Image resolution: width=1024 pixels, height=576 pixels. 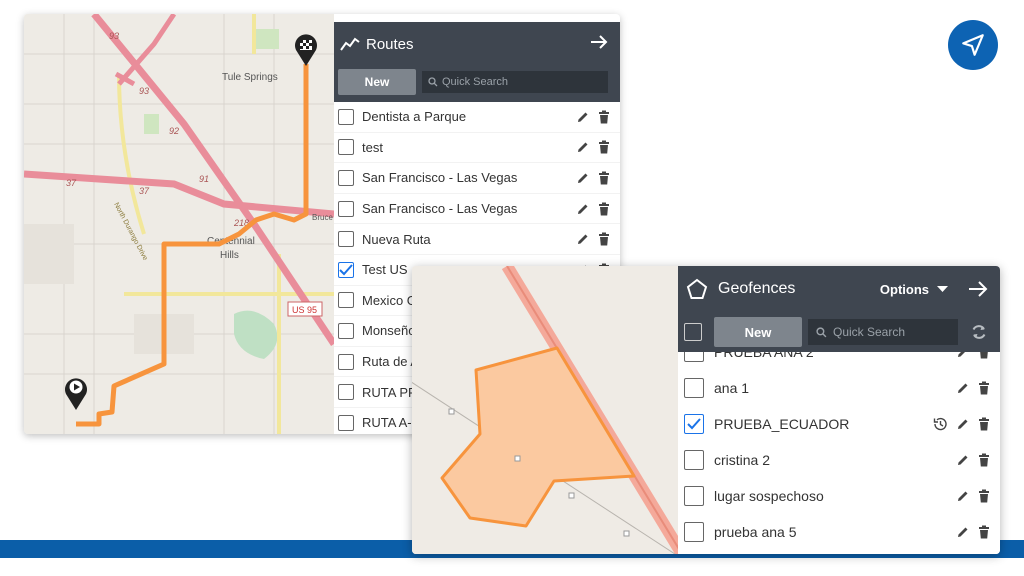 I want to click on geofences-toolbar: New Quick Search, so click(x=839, y=332).